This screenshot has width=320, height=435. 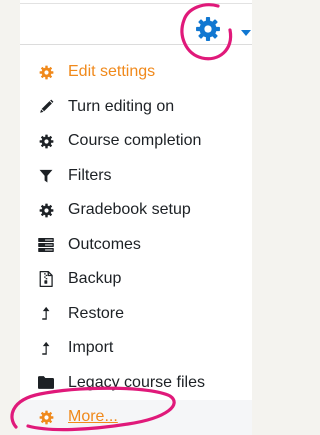 I want to click on menu-item-turn-editing-on: Turn editing on, so click(x=136, y=107).